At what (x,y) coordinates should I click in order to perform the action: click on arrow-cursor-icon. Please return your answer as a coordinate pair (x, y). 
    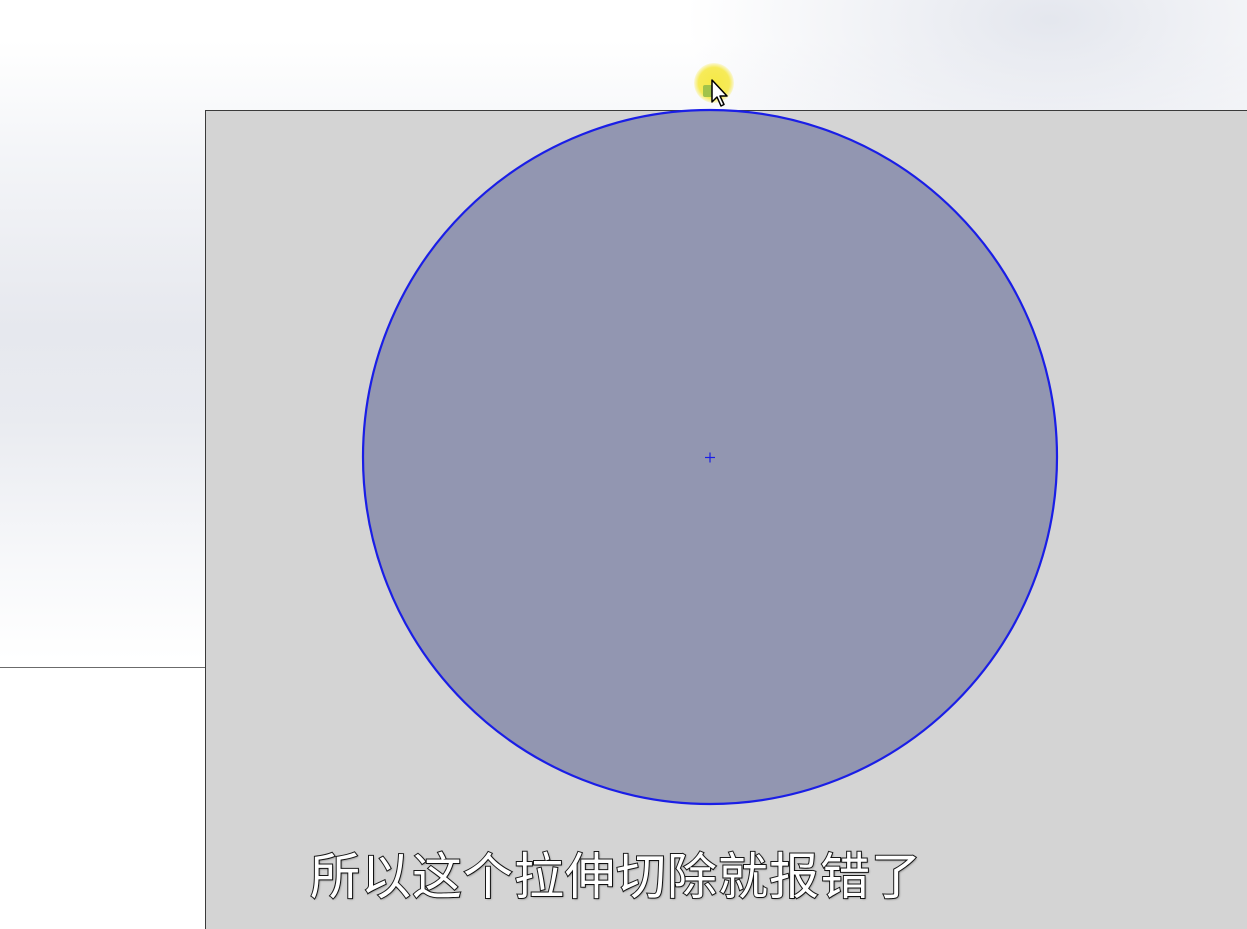
    Looking at the image, I should click on (719, 93).